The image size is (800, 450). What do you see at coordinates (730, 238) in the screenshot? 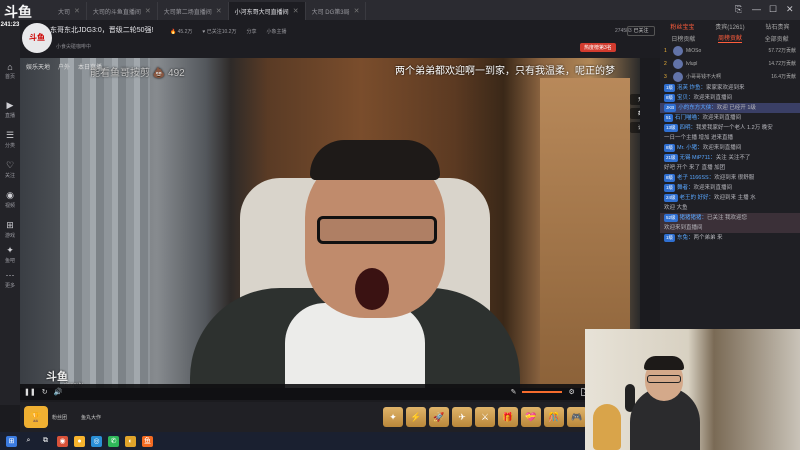
I see `chat-message: 1级 东兔：两个弟弟 来` at bounding box center [730, 238].